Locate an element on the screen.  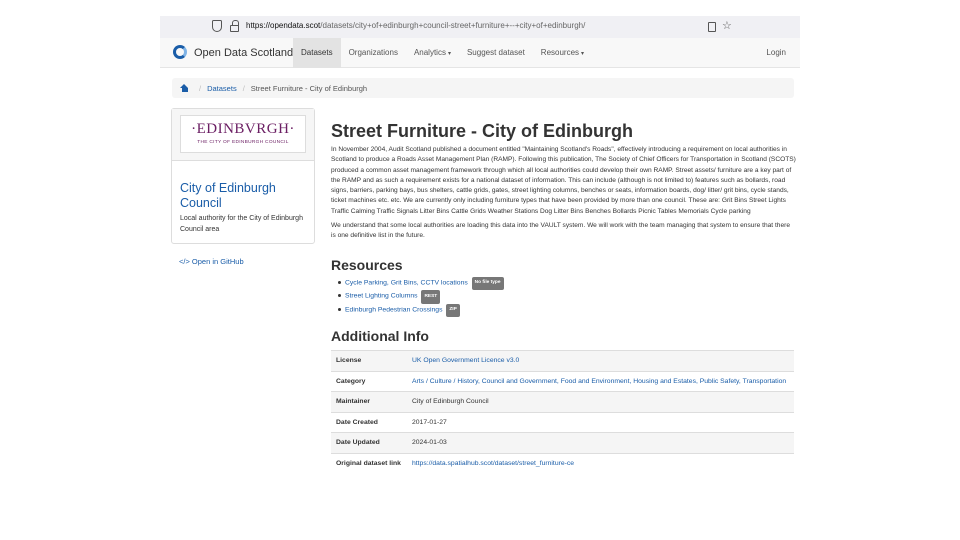
nav-suggest-dataset: Suggest dataset is located at coordinates (496, 53).